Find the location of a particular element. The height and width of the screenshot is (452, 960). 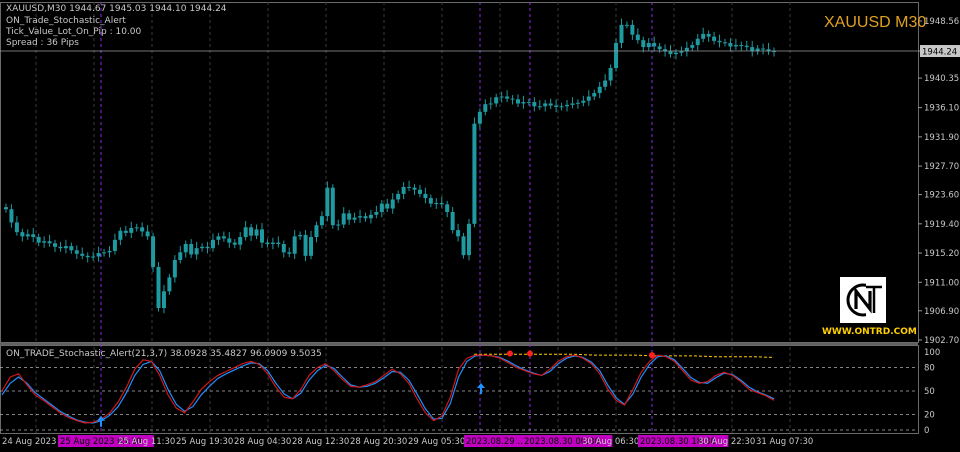

sub-tick-label: 100 is located at coordinates (932, 353).